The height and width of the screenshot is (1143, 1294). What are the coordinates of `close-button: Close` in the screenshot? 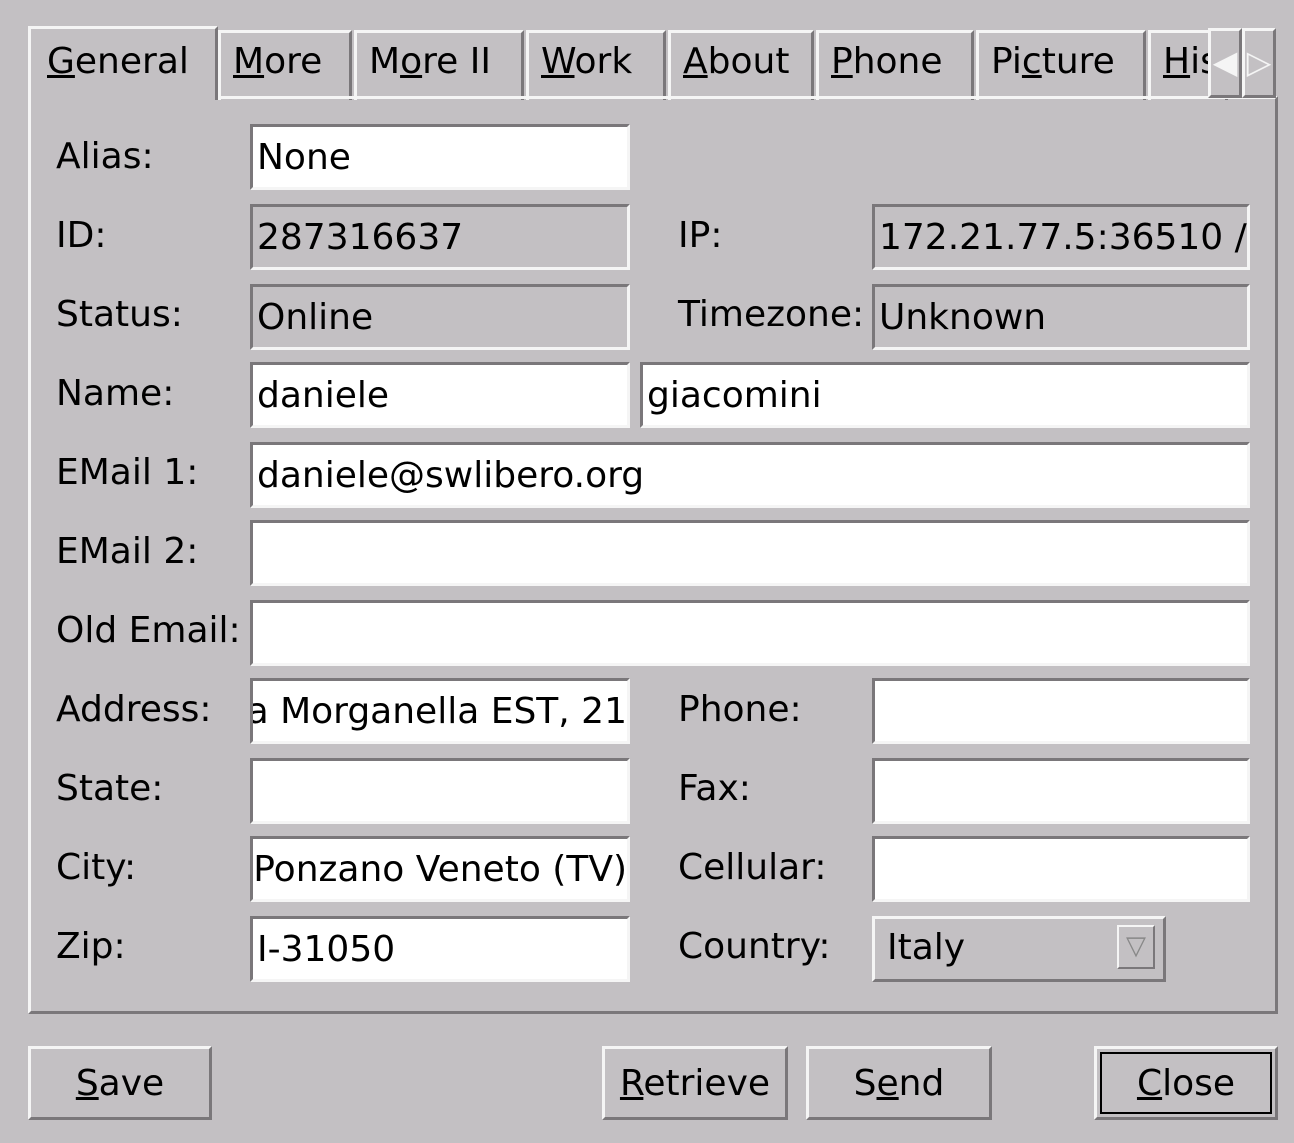 It's located at (1186, 1083).